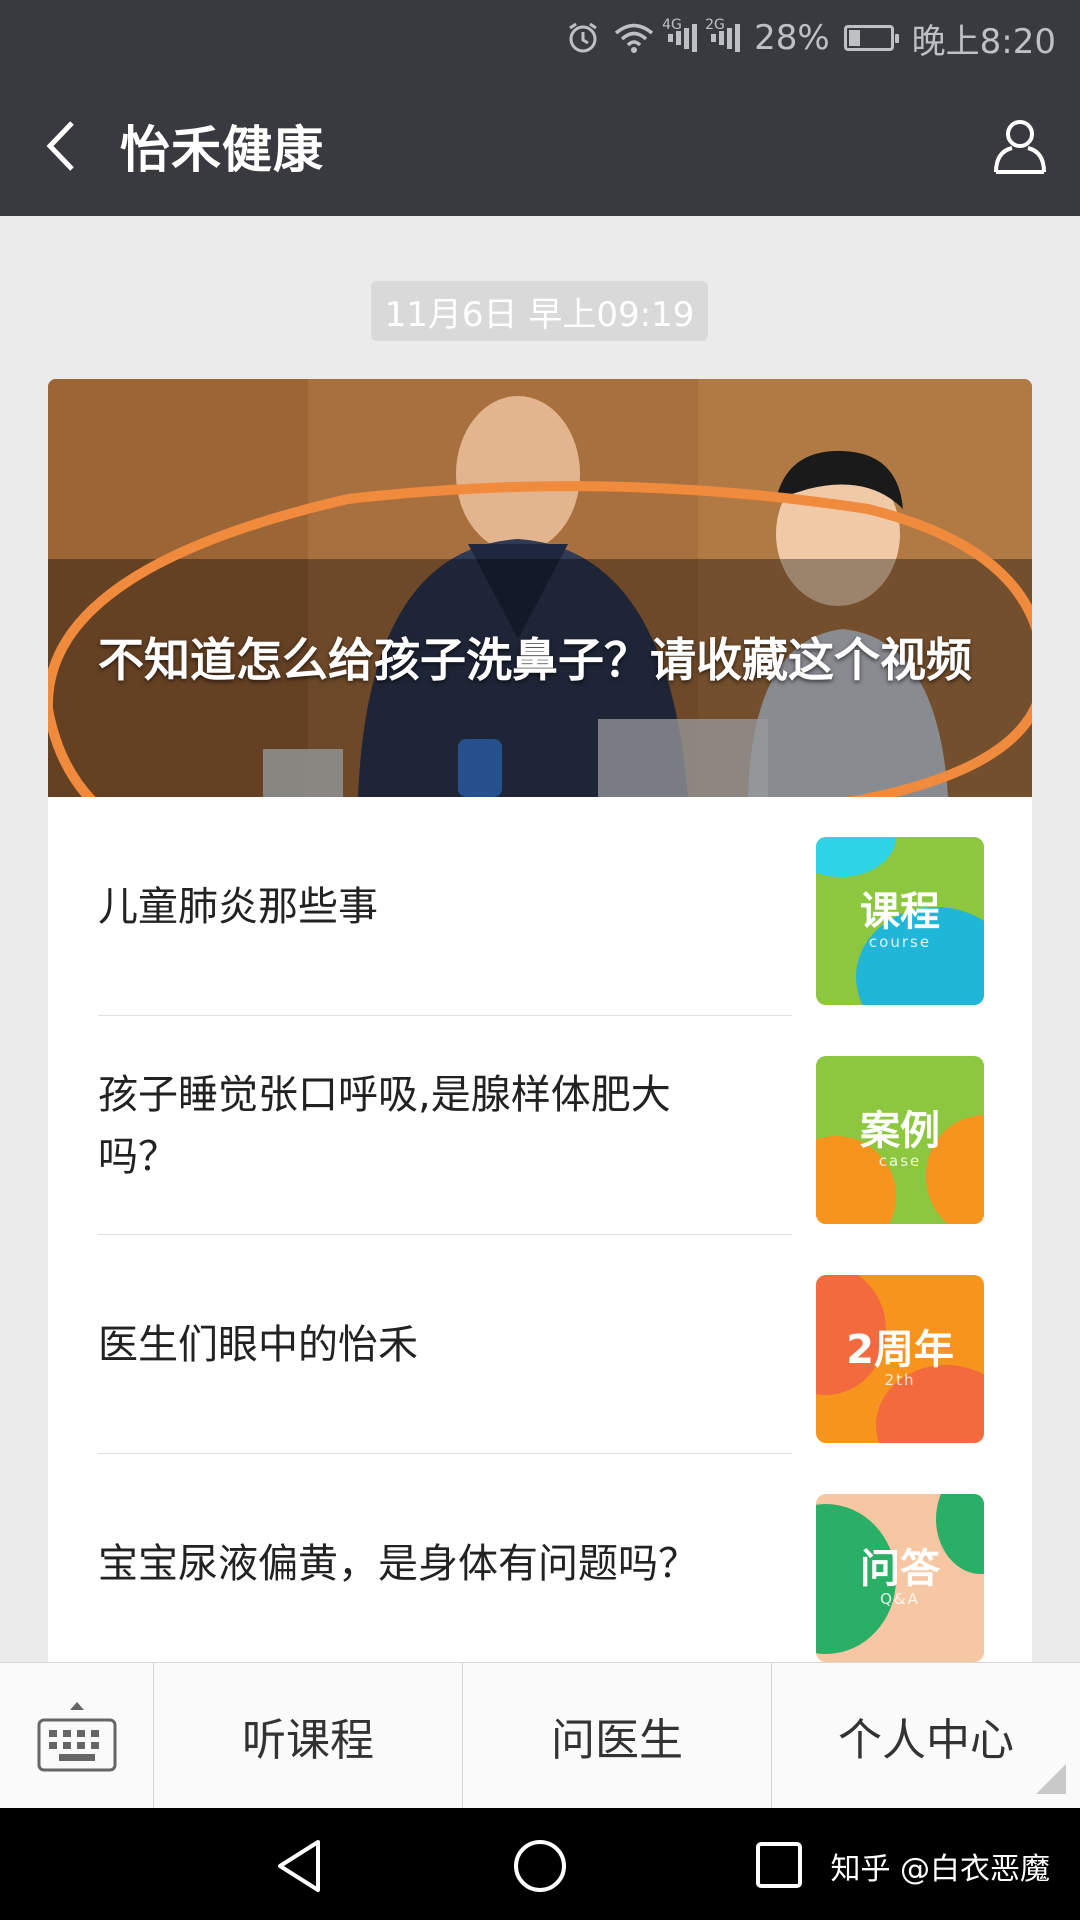  I want to click on battery-icon, so click(871, 38).